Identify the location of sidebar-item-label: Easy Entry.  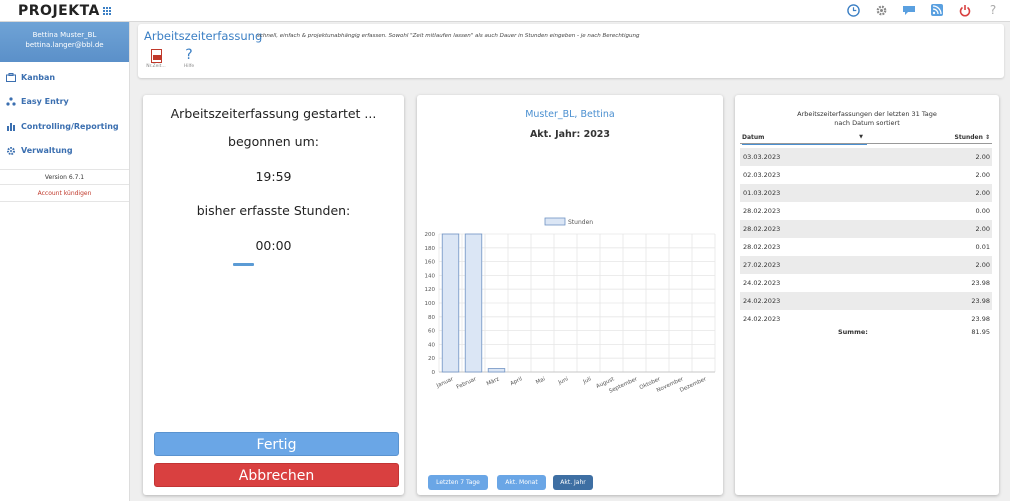
(45, 102).